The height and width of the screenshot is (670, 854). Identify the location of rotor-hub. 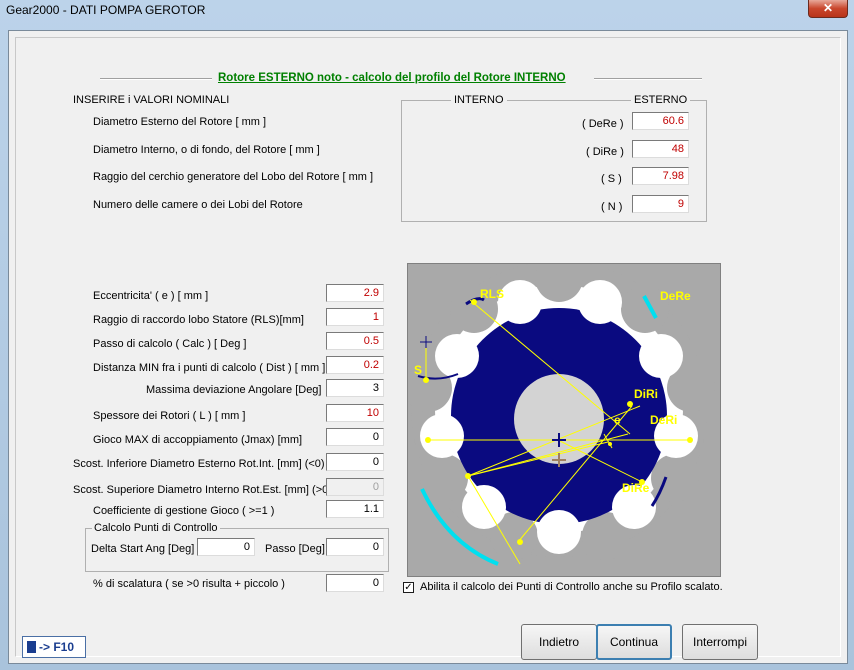
(559, 419).